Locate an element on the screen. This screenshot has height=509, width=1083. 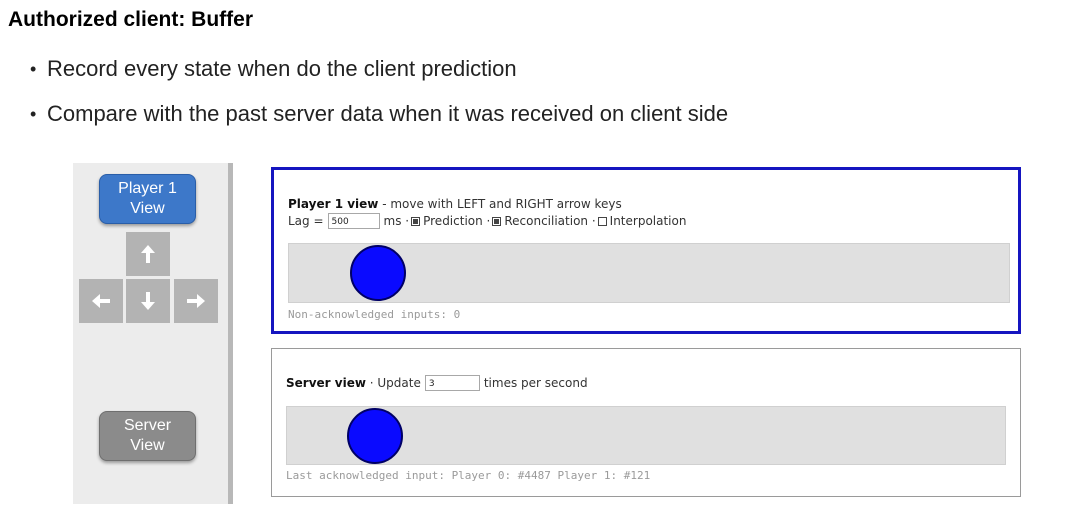
update-unit: times per second is located at coordinates (535, 383).